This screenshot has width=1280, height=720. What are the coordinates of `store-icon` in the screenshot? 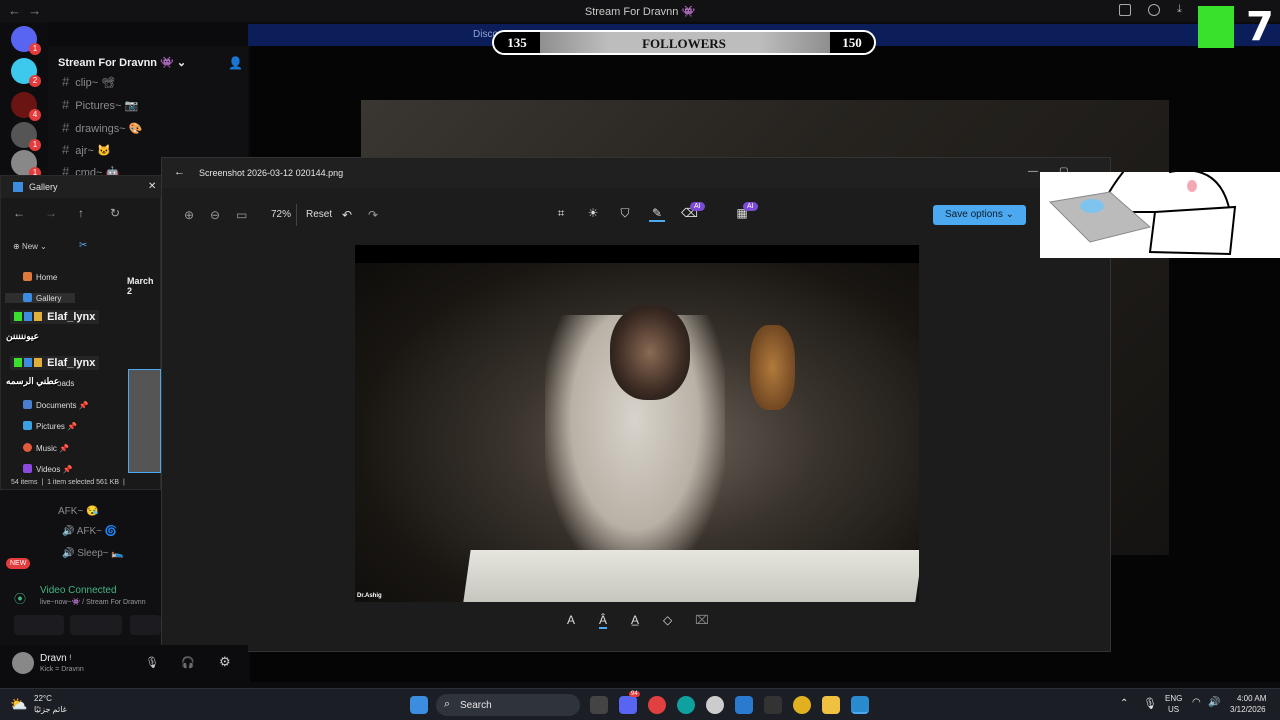 It's located at (744, 705).